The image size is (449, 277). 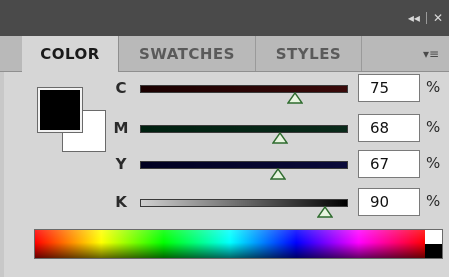 What do you see at coordinates (224, 18) in the screenshot?
I see `panel-title-bar: ◂◂ ✕` at bounding box center [224, 18].